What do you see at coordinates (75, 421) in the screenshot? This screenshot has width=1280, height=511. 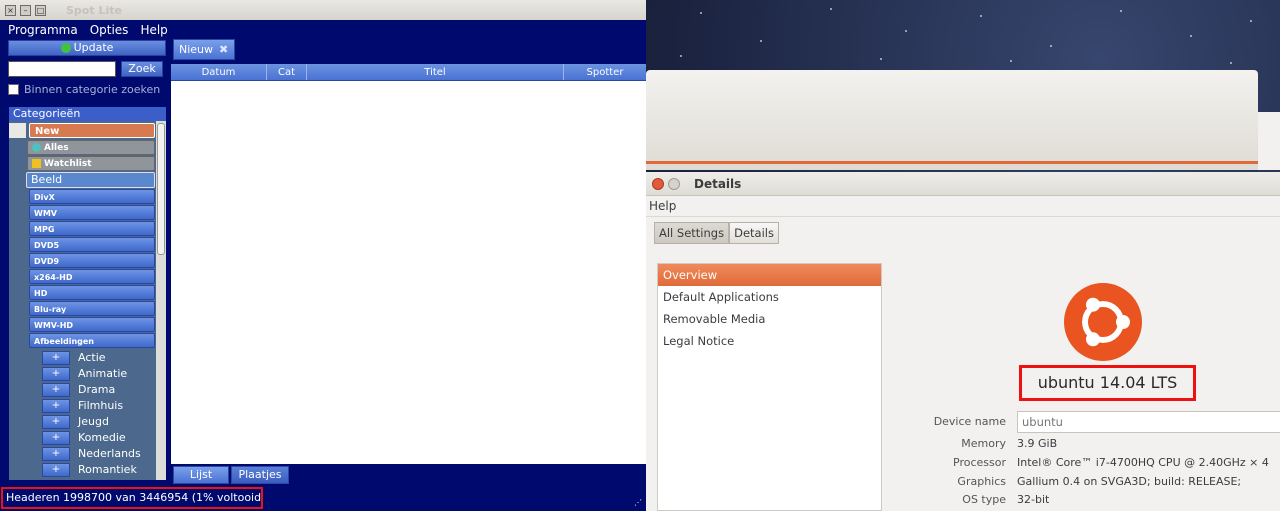 I see `genre-item: + Jeugd` at bounding box center [75, 421].